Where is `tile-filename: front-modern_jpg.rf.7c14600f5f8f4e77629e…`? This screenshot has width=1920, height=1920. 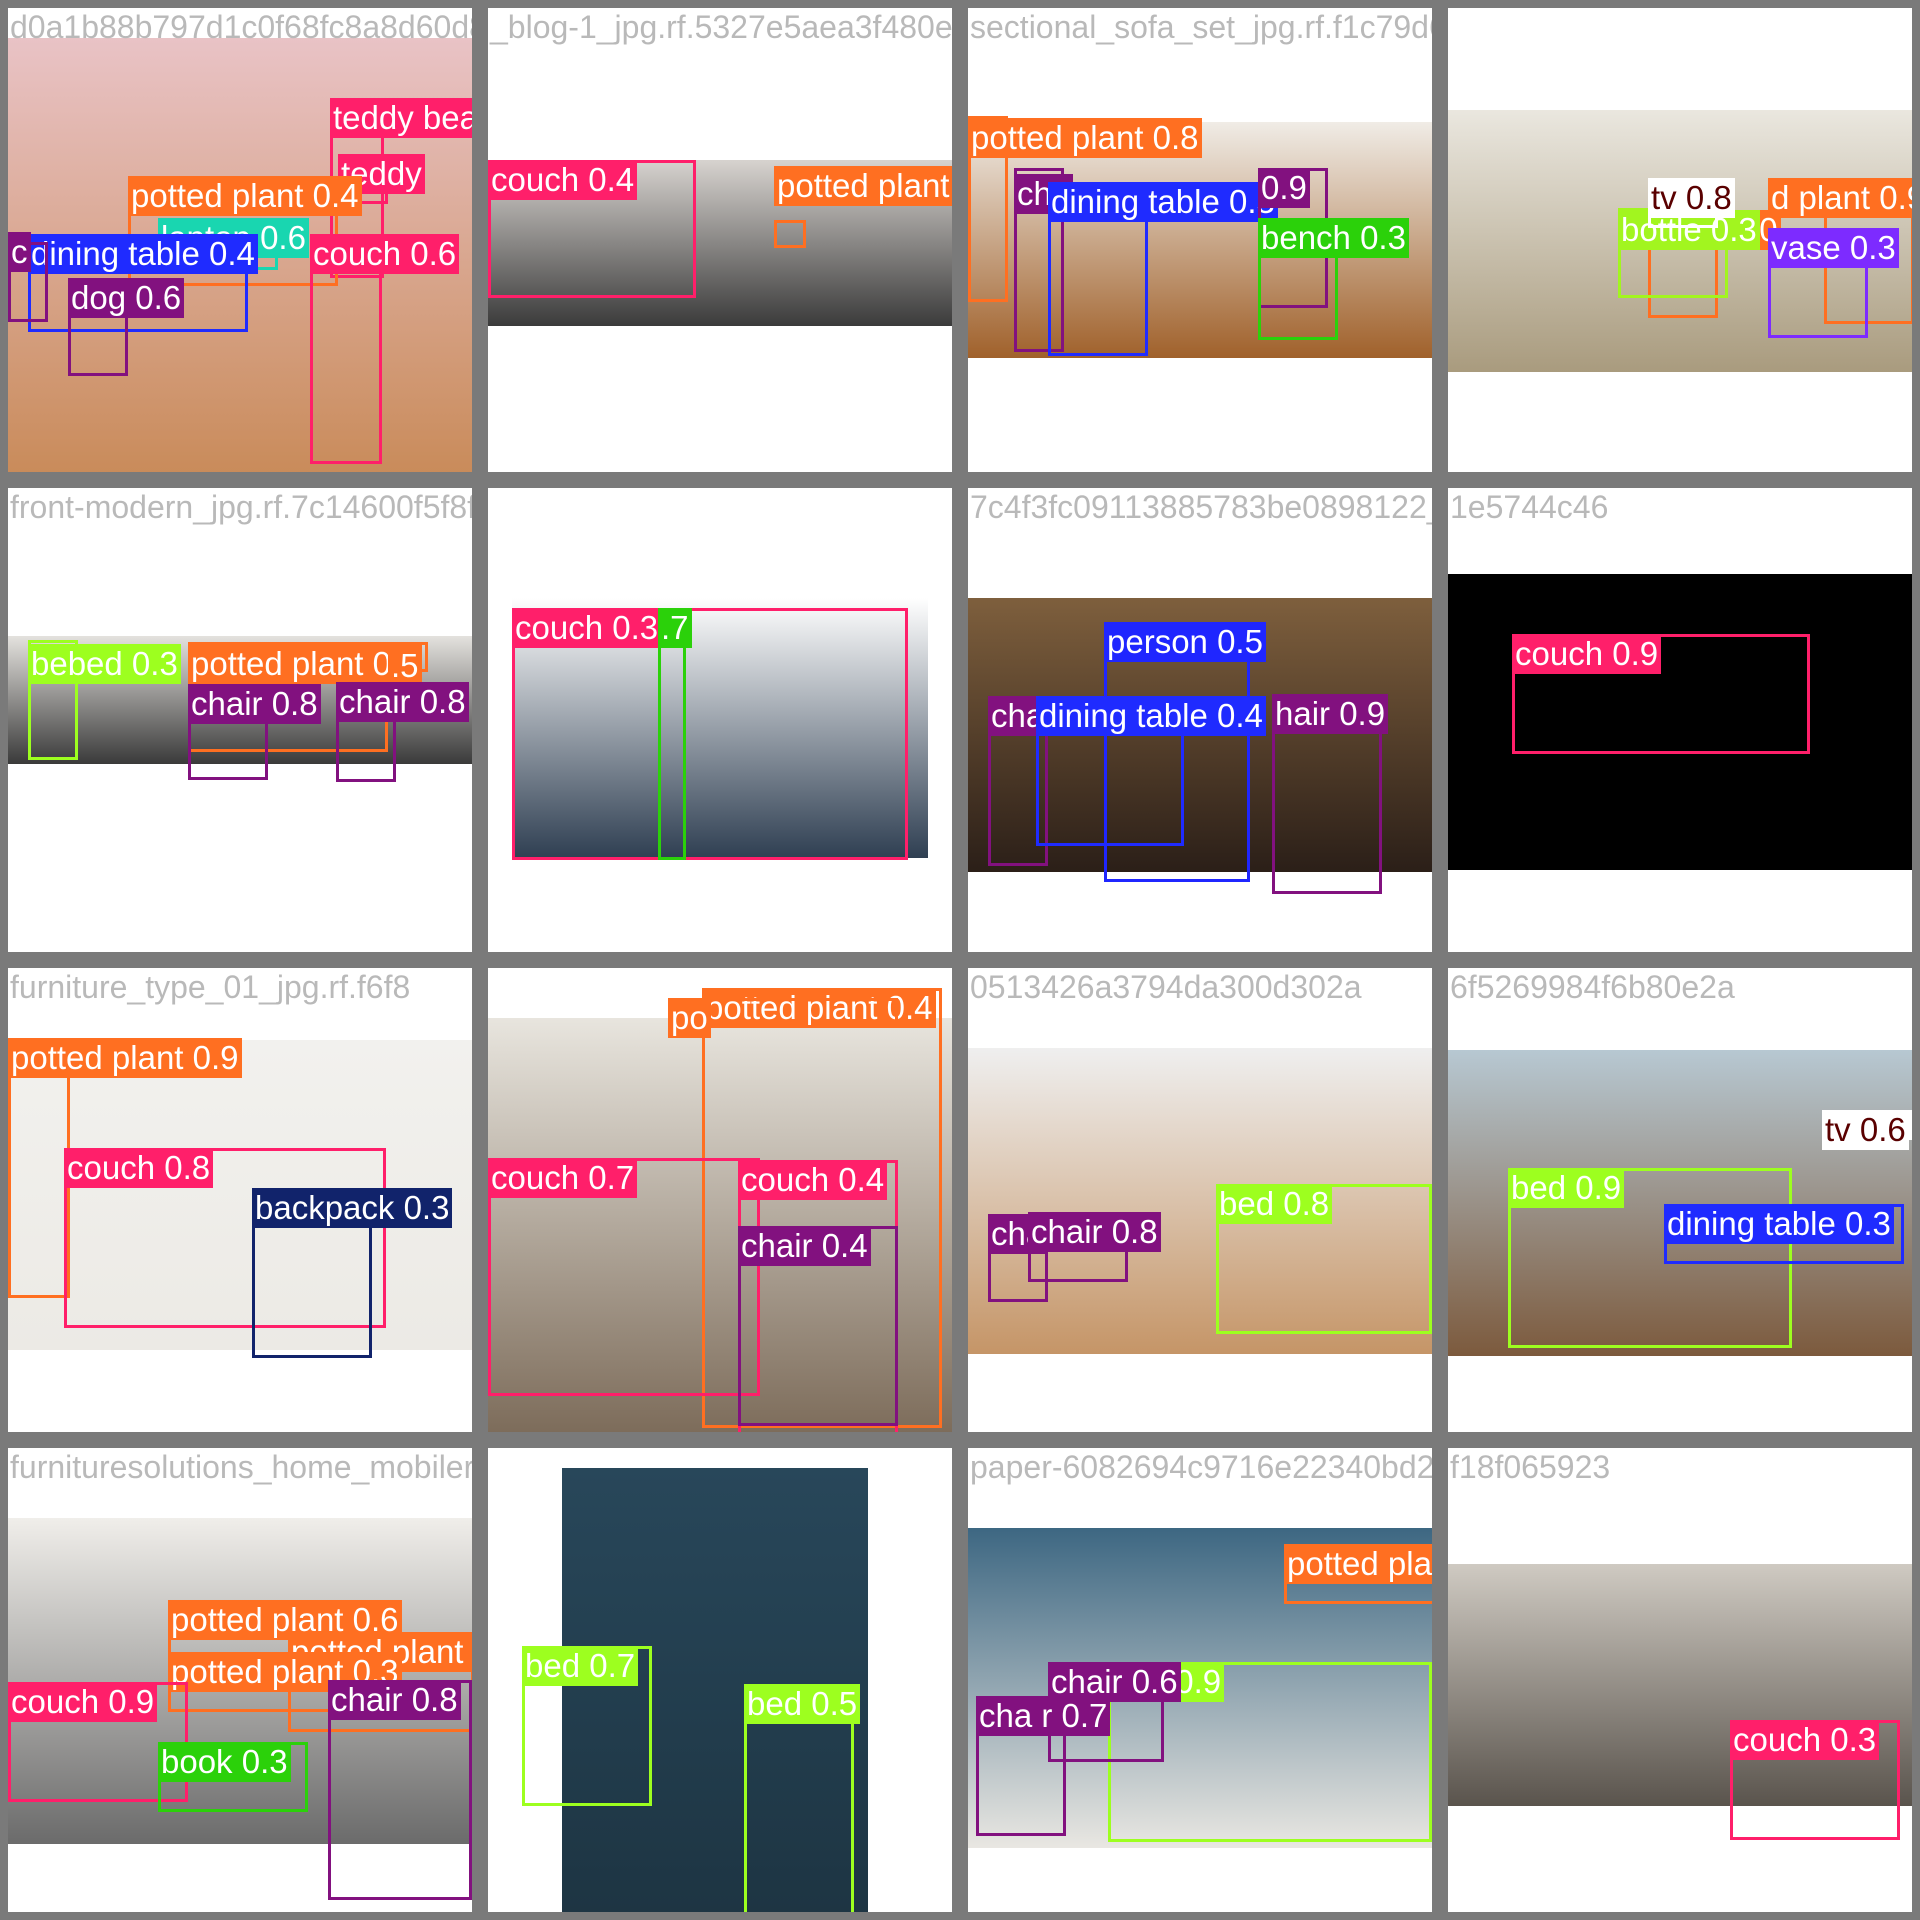
tile-filename: front-modern_jpg.rf.7c14600f5f8f4e77629e… is located at coordinates (243, 507).